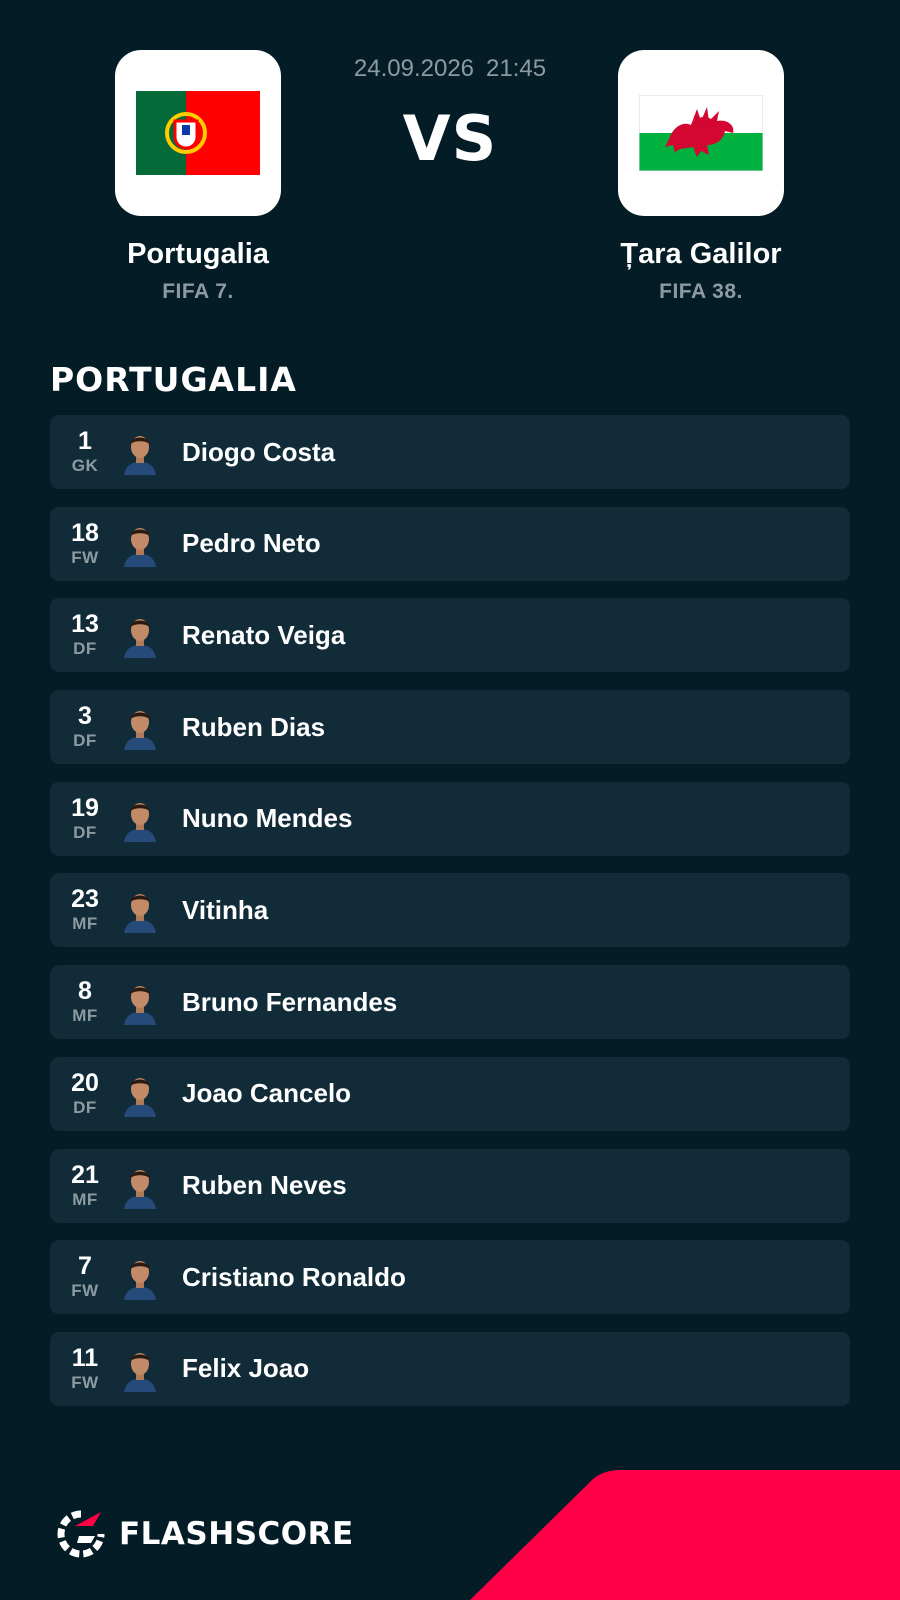 The width and height of the screenshot is (900, 1600). Describe the element at coordinates (267, 1093) in the screenshot. I see `player-name: Joao Cancelo` at that location.